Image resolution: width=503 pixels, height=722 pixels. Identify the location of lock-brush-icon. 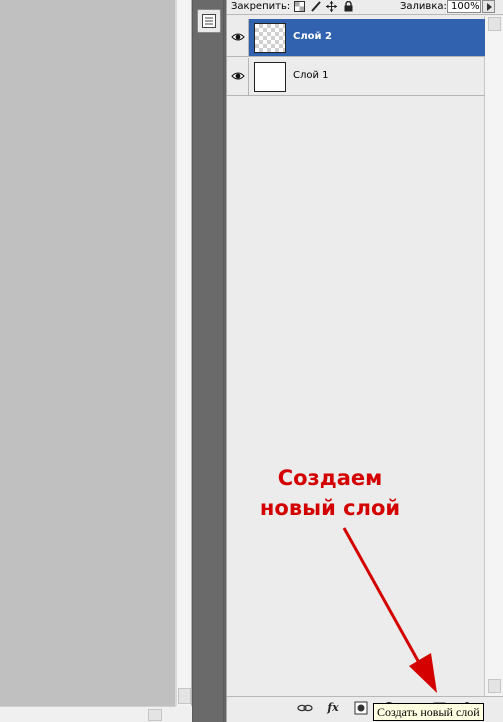
(315, 6).